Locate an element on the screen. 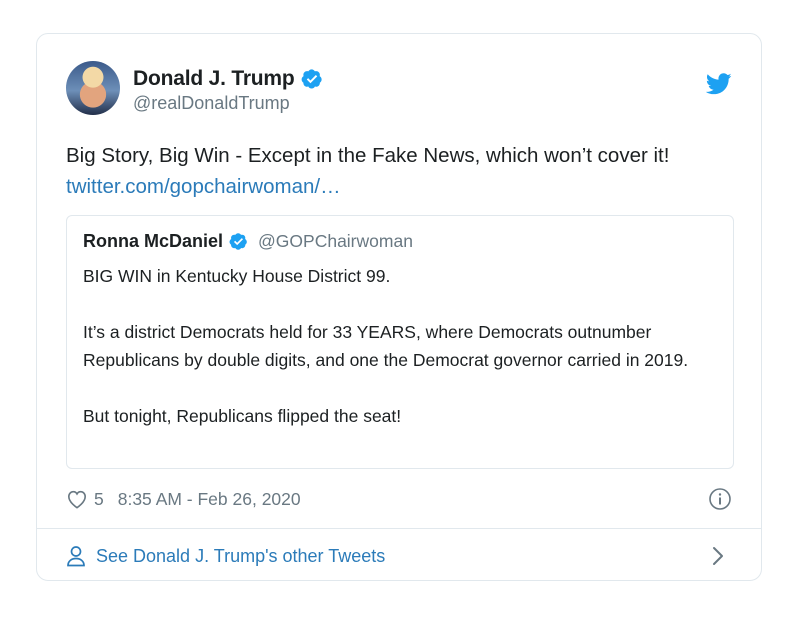  author-block: Donald J. Trump @realDonaldTrump is located at coordinates (228, 90).